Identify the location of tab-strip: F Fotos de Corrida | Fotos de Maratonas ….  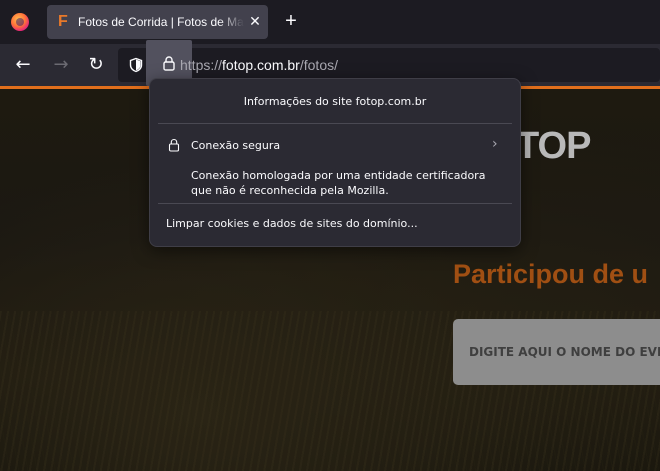
(330, 22).